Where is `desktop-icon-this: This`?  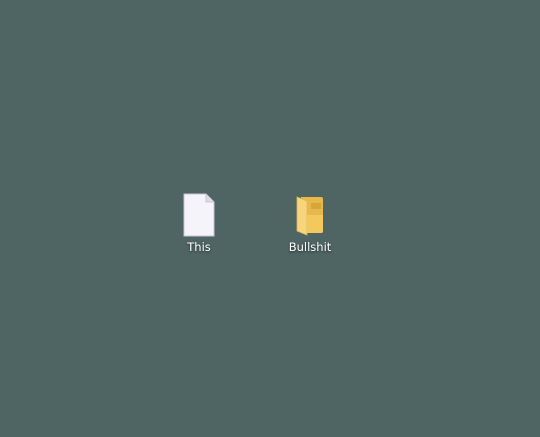 desktop-icon-this: This is located at coordinates (199, 228).